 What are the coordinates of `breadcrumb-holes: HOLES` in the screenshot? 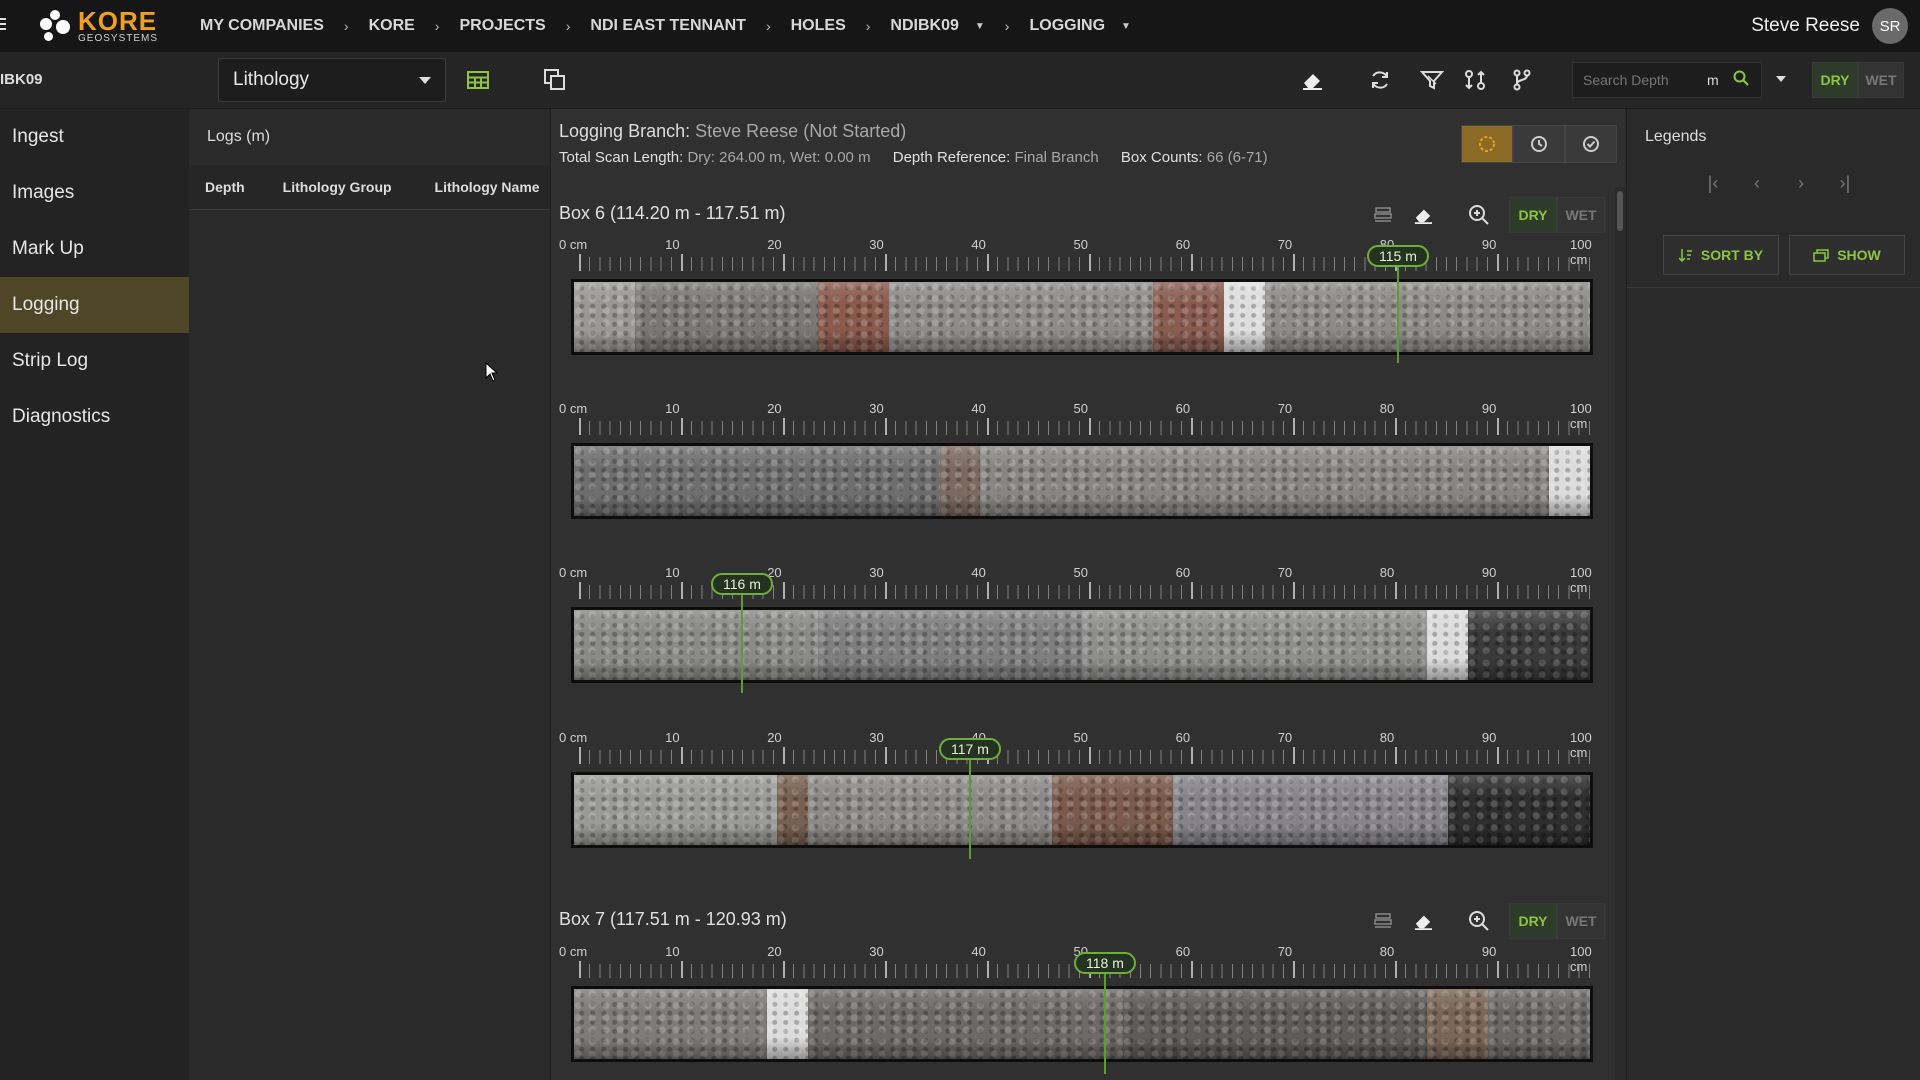 It's located at (818, 26).